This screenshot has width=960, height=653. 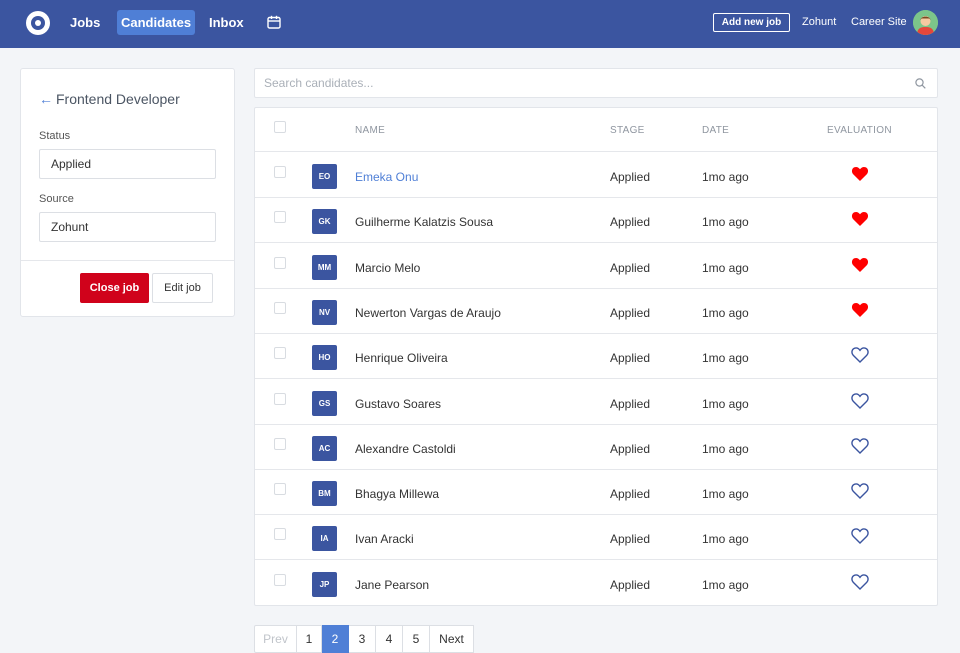 What do you see at coordinates (280, 127) in the screenshot?
I see `select-all-checkbox` at bounding box center [280, 127].